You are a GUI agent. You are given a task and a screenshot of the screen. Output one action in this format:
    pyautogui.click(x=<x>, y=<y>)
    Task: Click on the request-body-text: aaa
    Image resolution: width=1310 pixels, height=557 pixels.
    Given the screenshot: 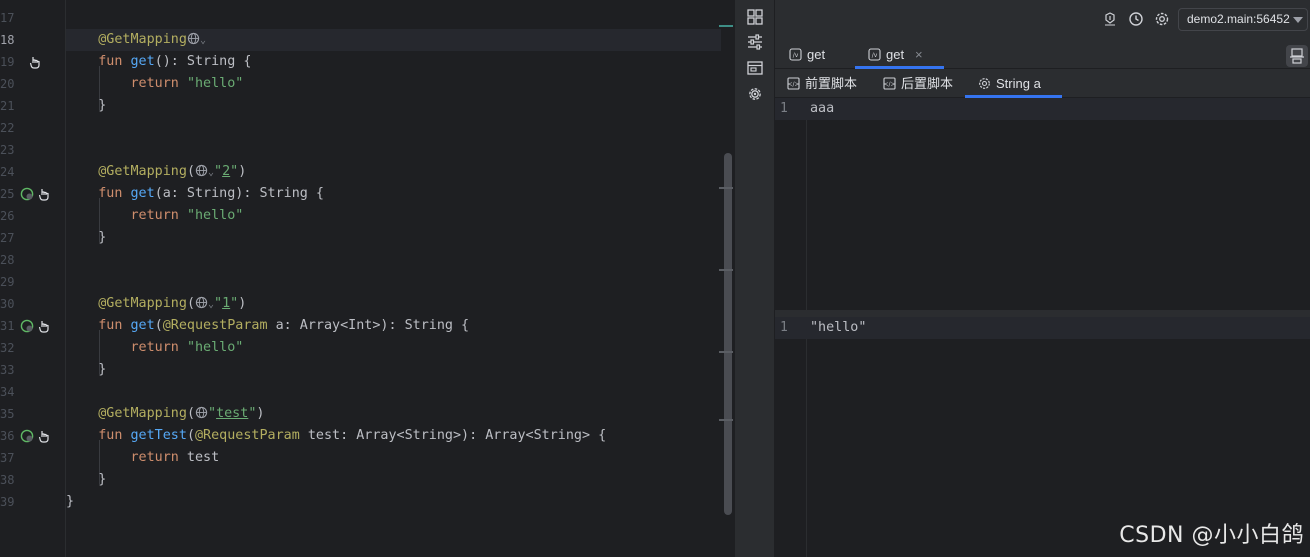 What is the action you would take?
    pyautogui.click(x=822, y=109)
    